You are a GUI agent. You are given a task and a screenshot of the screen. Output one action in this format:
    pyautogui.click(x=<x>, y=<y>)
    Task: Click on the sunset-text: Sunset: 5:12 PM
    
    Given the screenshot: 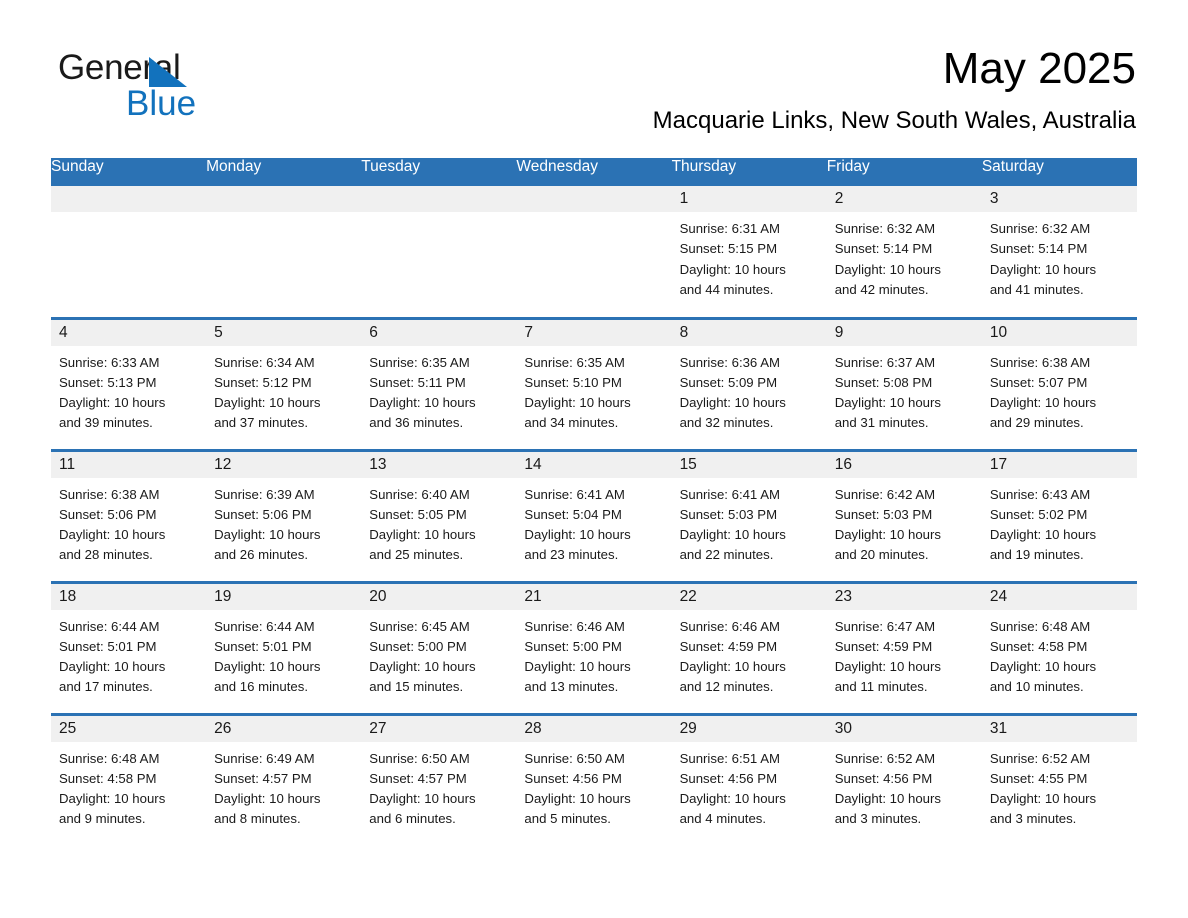 What is the action you would take?
    pyautogui.click(x=263, y=382)
    